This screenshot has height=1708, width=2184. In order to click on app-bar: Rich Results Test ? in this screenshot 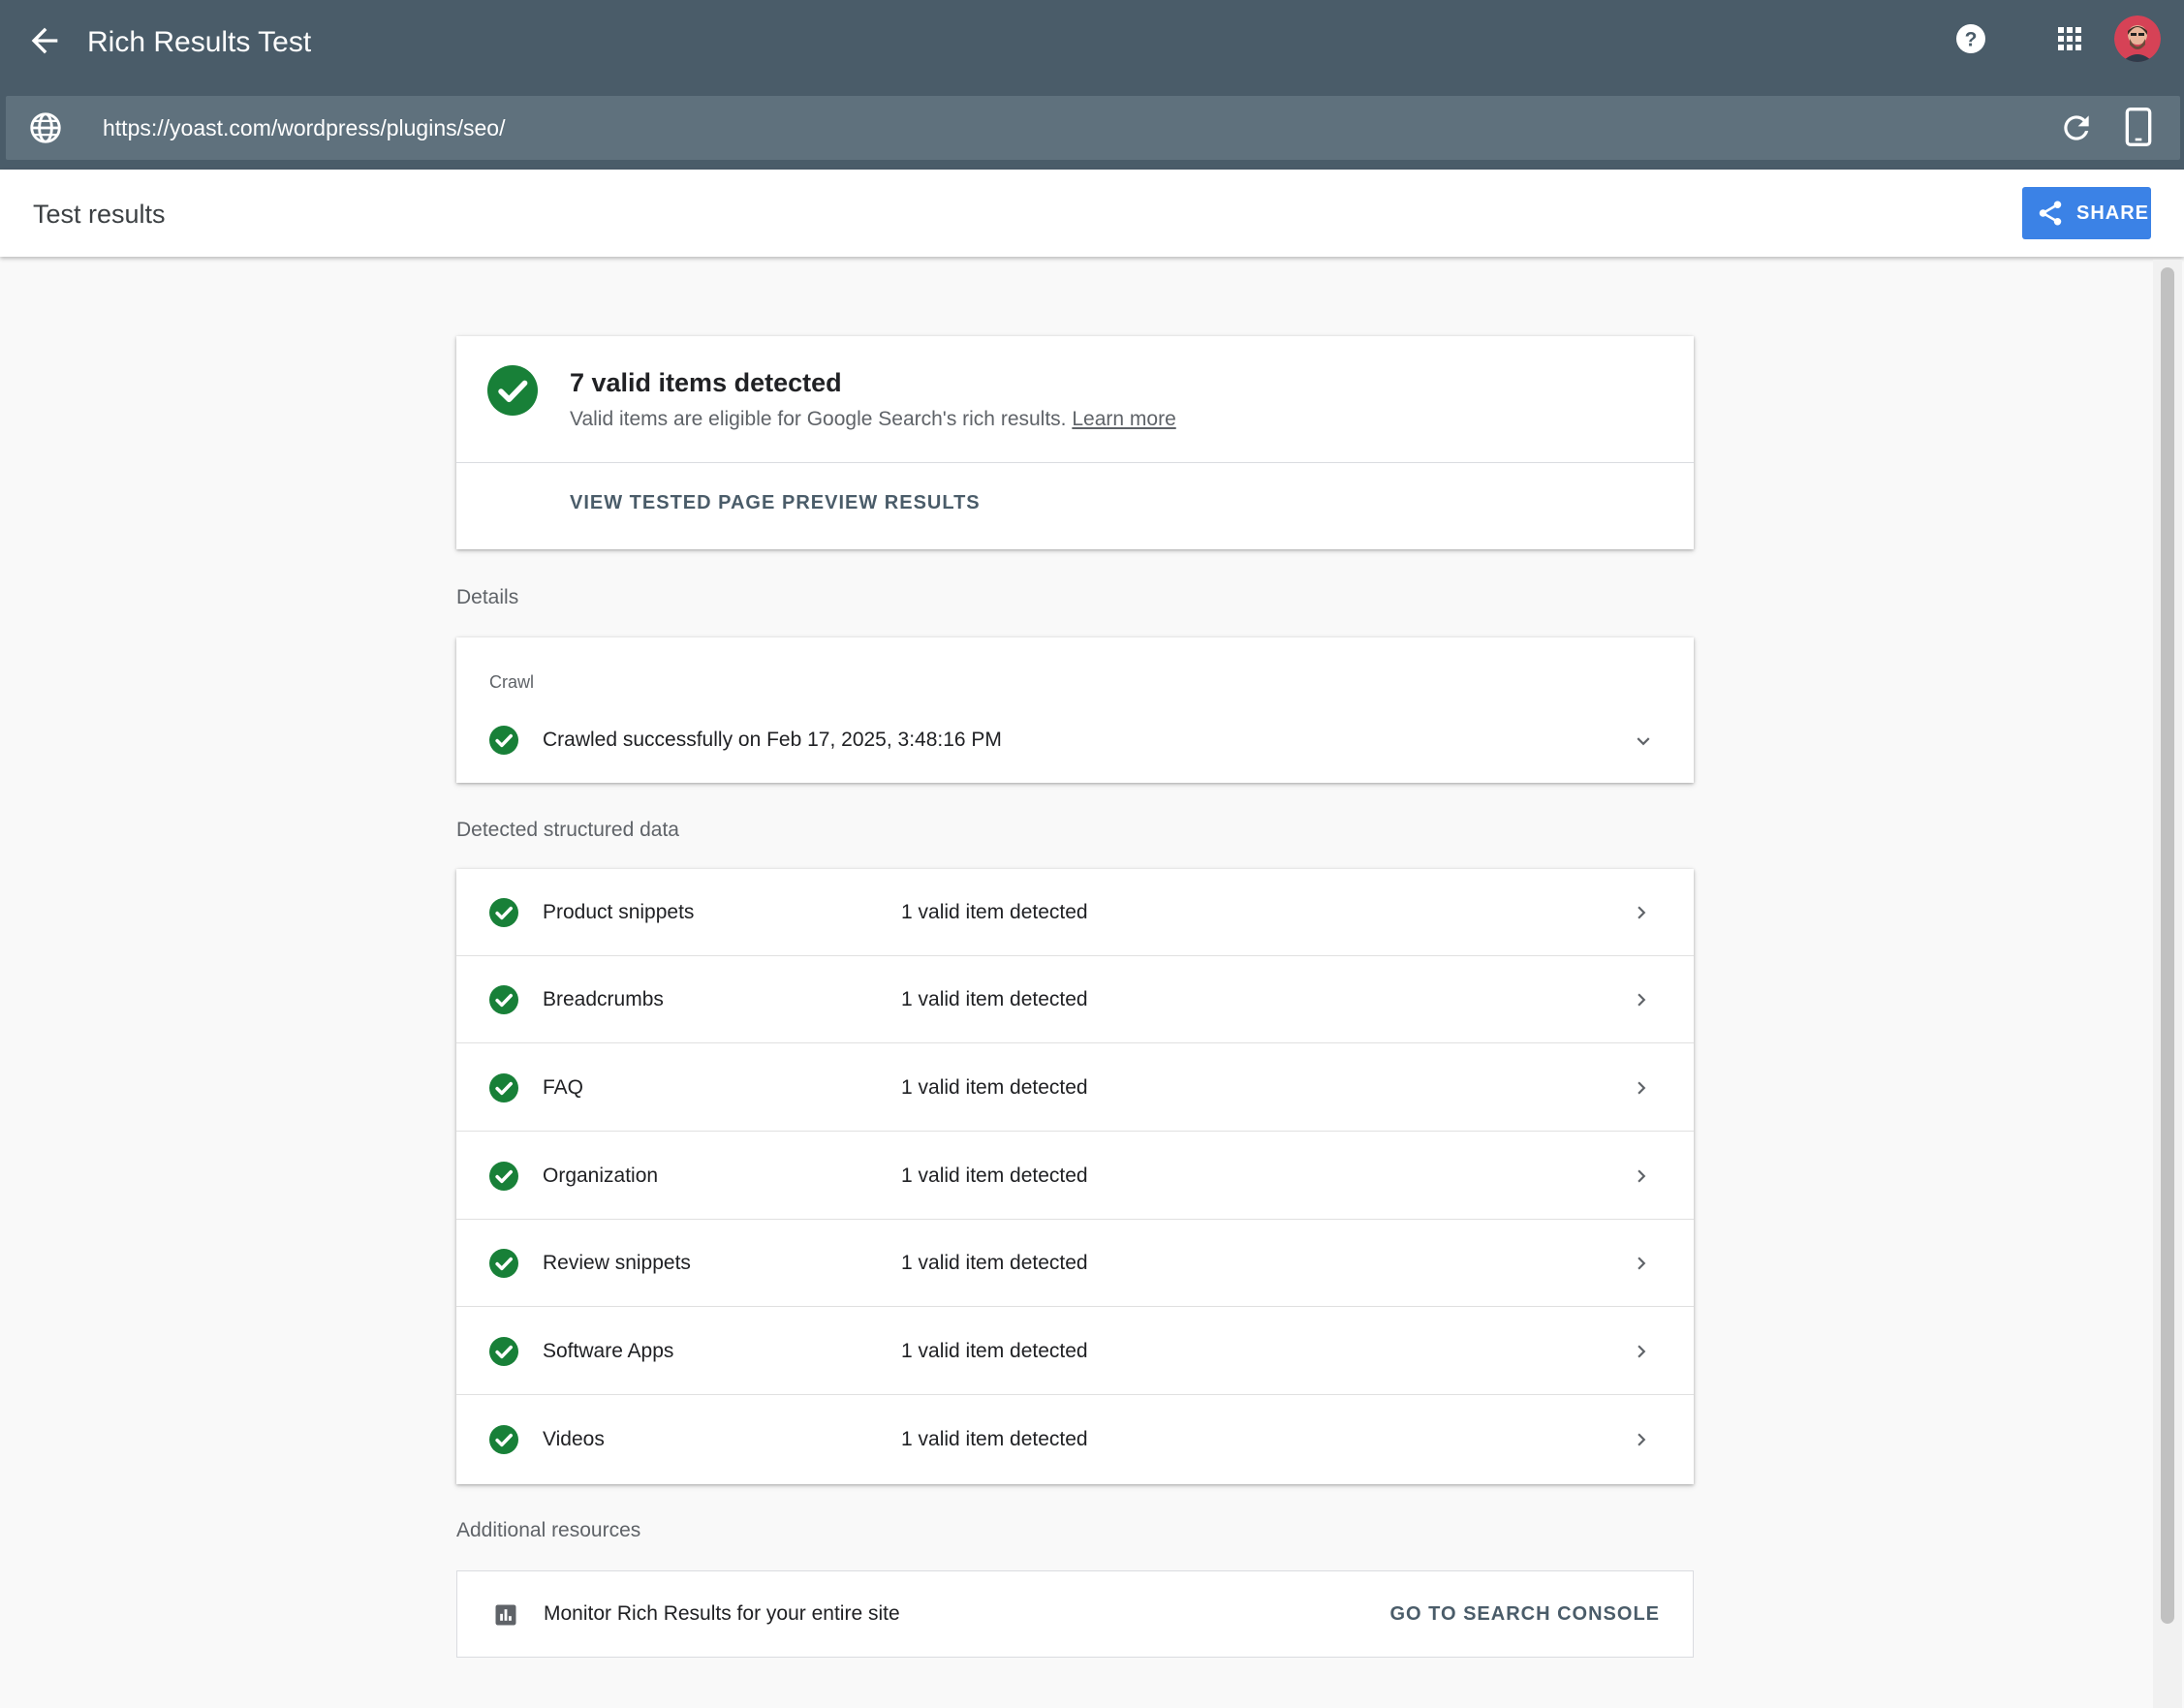, I will do `click(1092, 47)`.